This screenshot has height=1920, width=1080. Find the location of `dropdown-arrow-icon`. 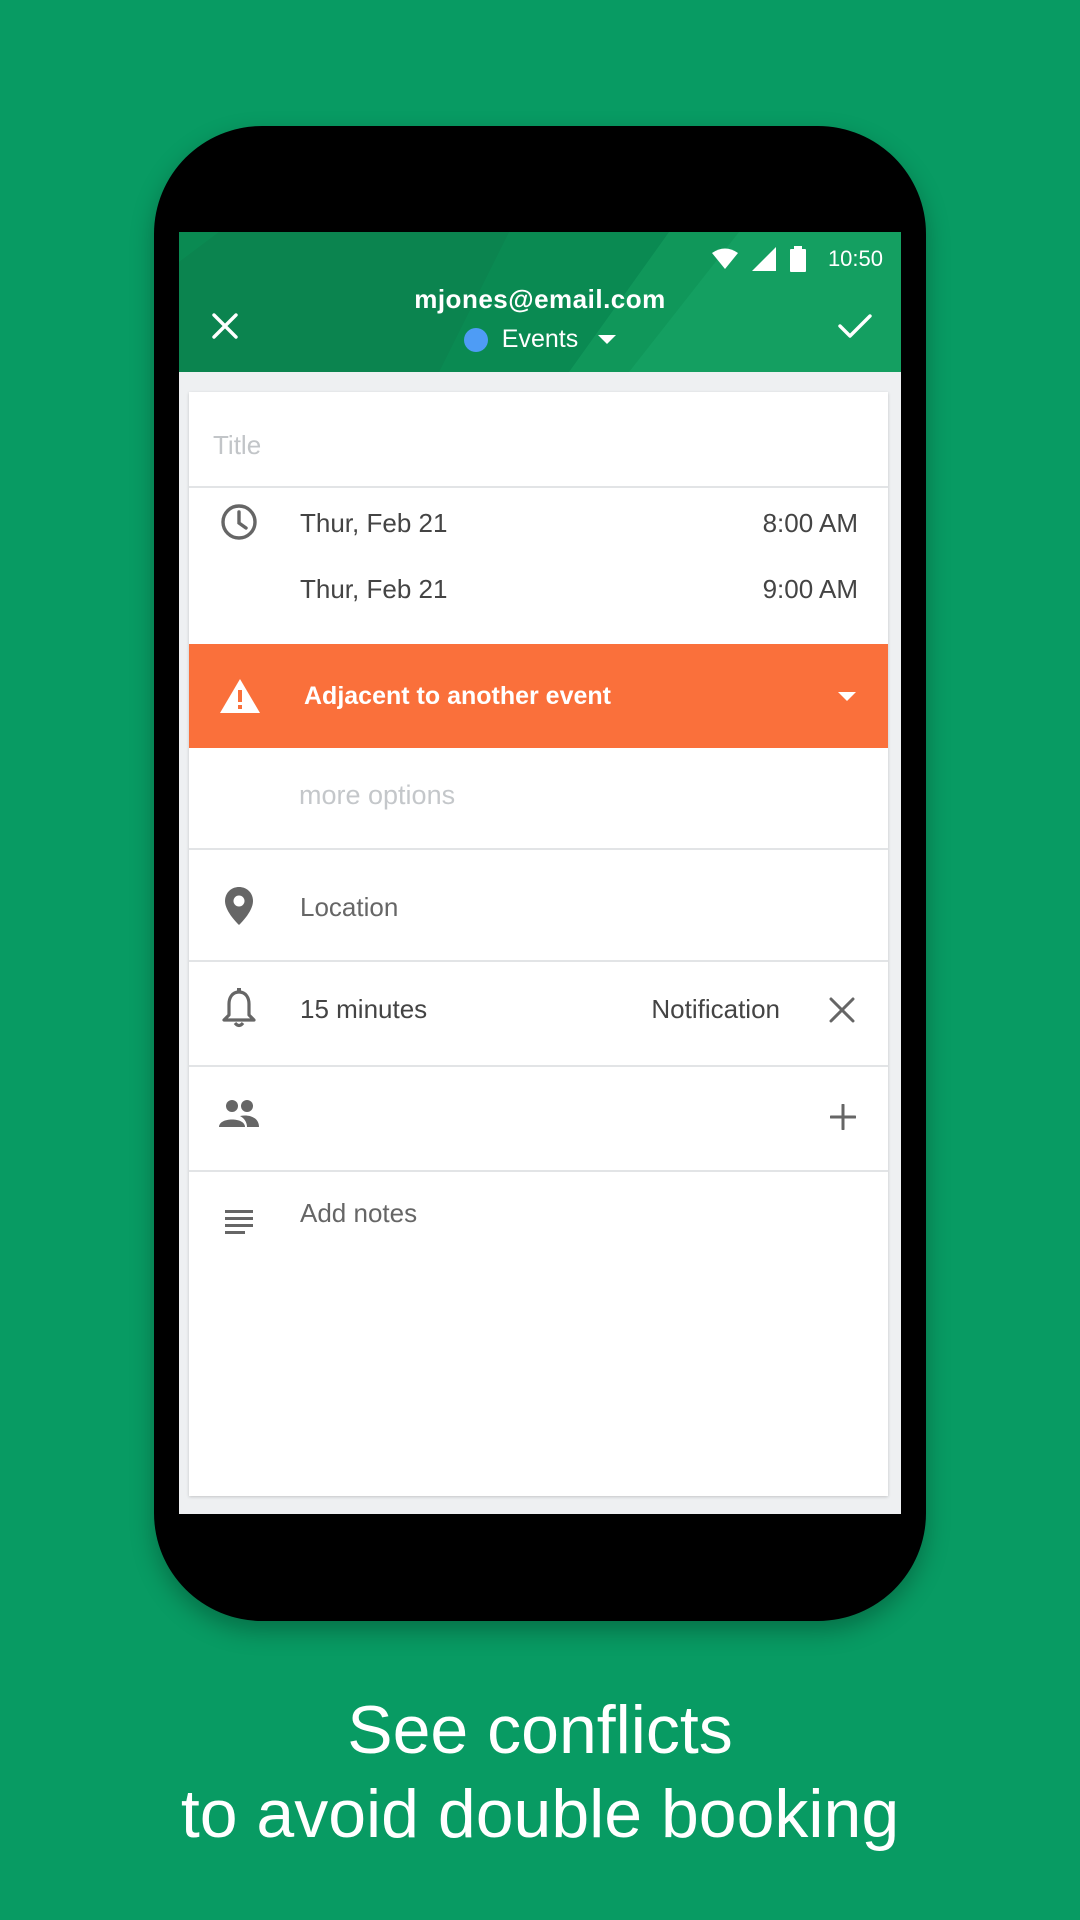

dropdown-arrow-icon is located at coordinates (607, 339).